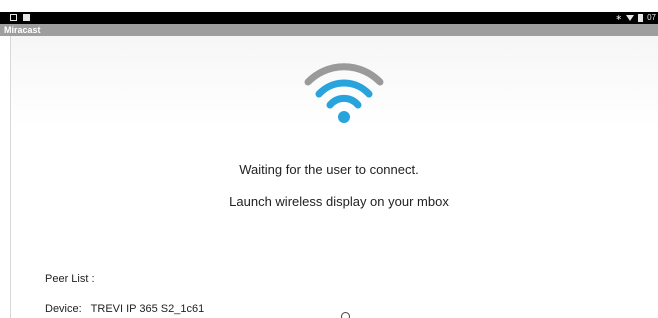 The height and width of the screenshot is (318, 658). I want to click on wifi-inner-arc, so click(344, 101).